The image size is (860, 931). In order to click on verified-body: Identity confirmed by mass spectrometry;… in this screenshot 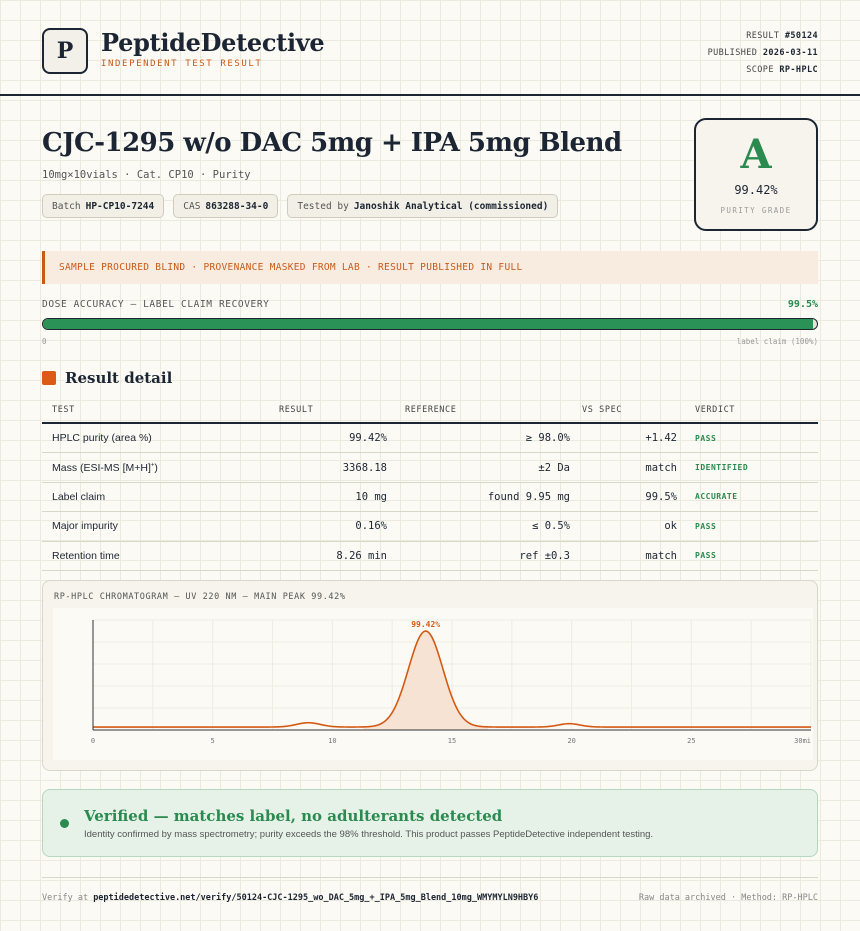, I will do `click(369, 834)`.